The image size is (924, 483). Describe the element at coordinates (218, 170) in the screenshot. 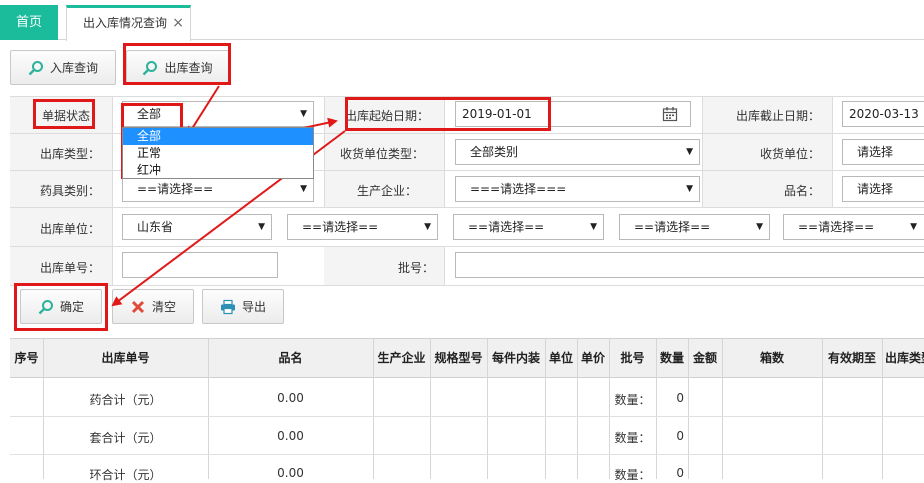

I see `dropdown-option: 红冲` at that location.